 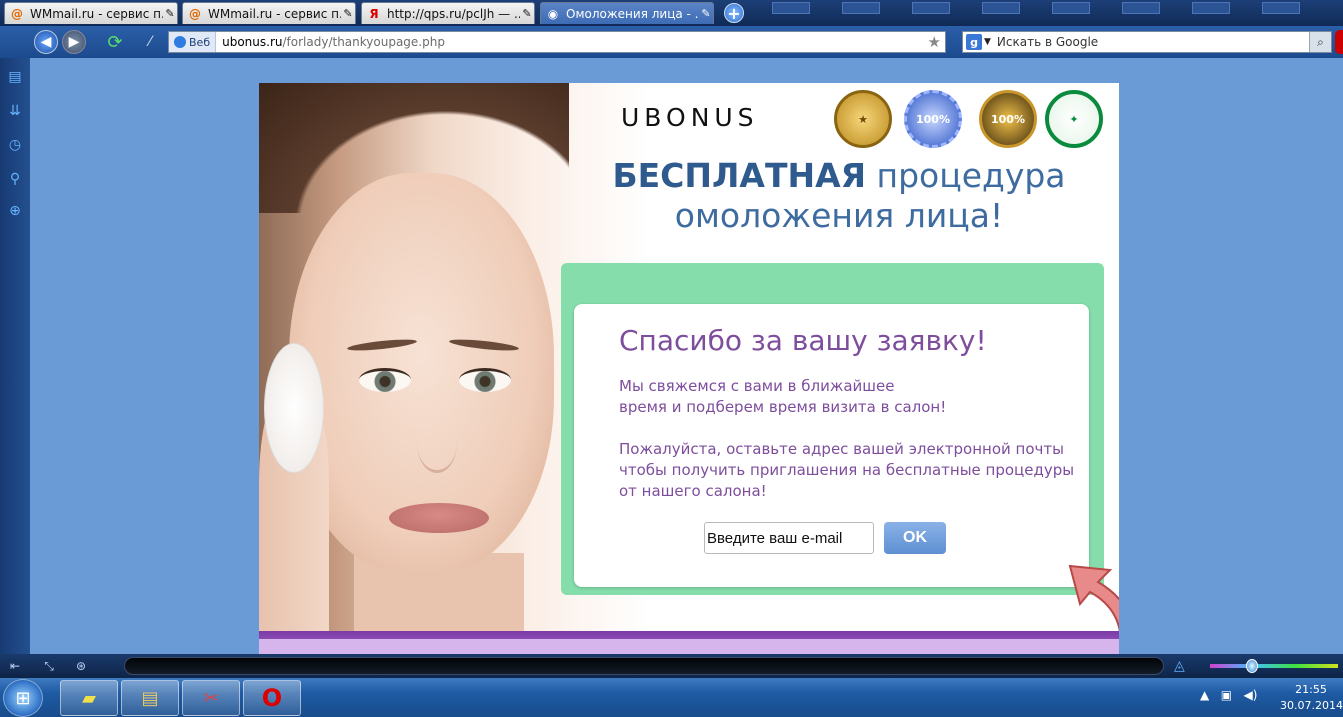 I want to click on lips, so click(x=439, y=518).